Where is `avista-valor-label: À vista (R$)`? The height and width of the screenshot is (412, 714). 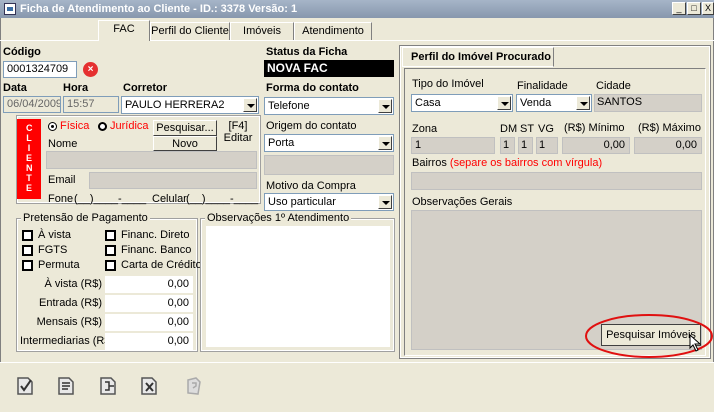
avista-valor-label: À vista (R$) is located at coordinates (73, 284).